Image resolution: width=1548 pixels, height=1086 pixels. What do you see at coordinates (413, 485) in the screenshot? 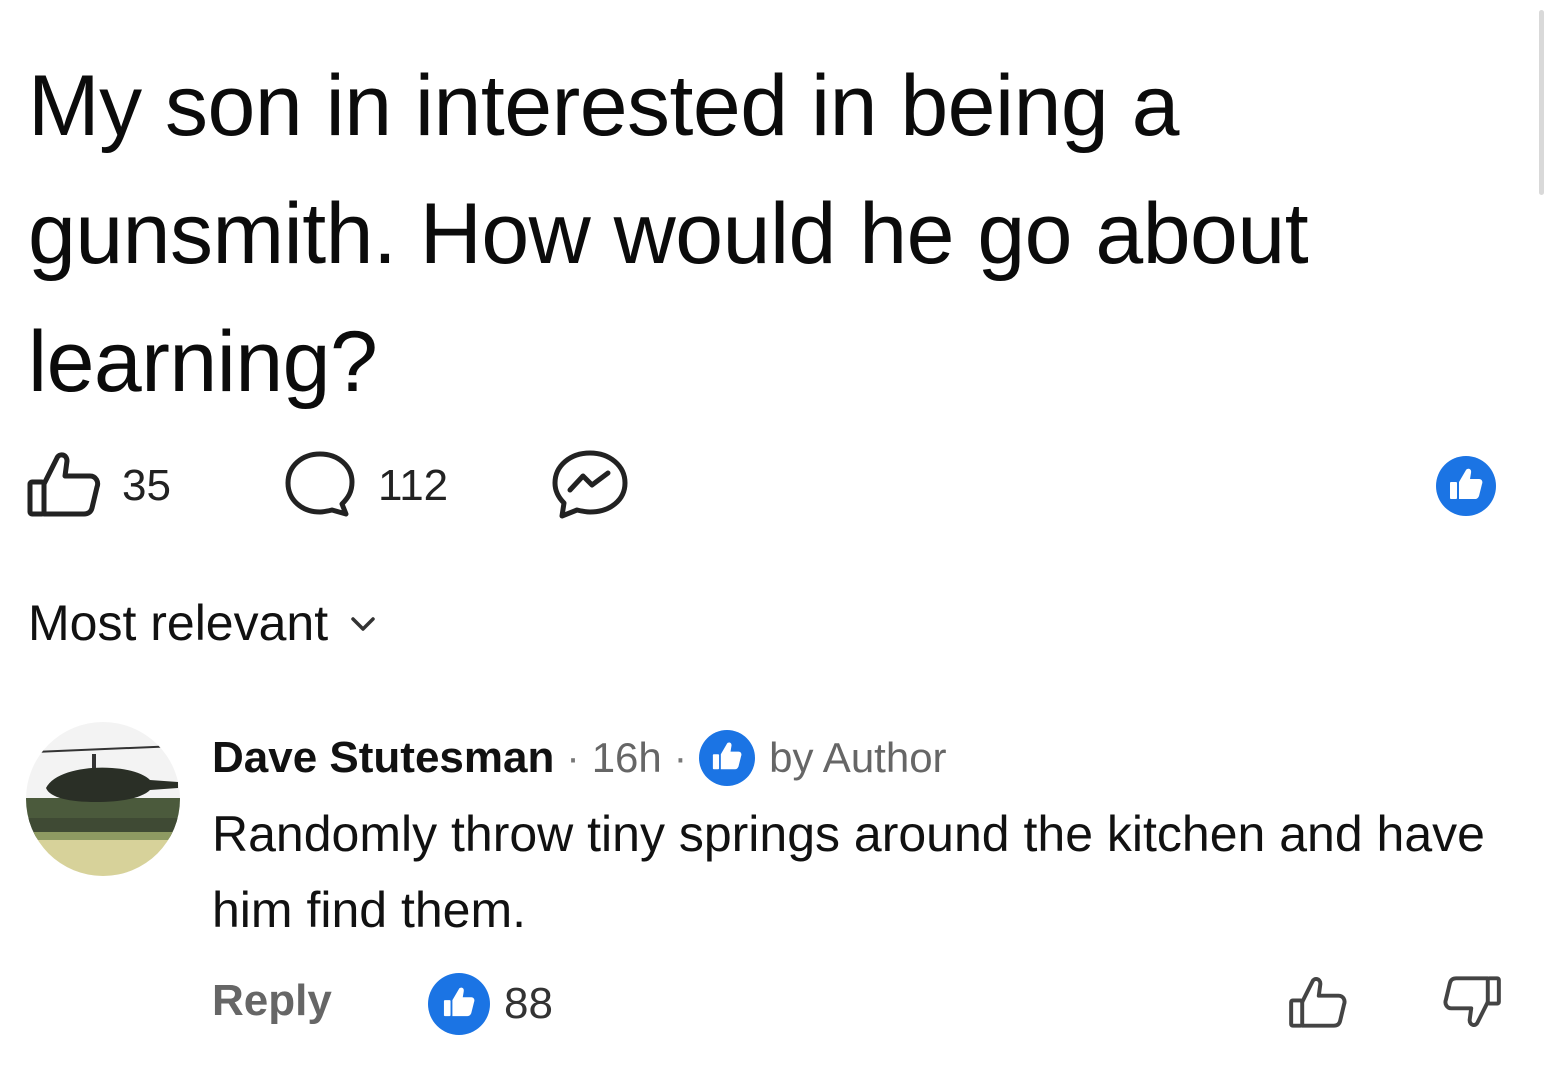
I see `comment-count: 112` at bounding box center [413, 485].